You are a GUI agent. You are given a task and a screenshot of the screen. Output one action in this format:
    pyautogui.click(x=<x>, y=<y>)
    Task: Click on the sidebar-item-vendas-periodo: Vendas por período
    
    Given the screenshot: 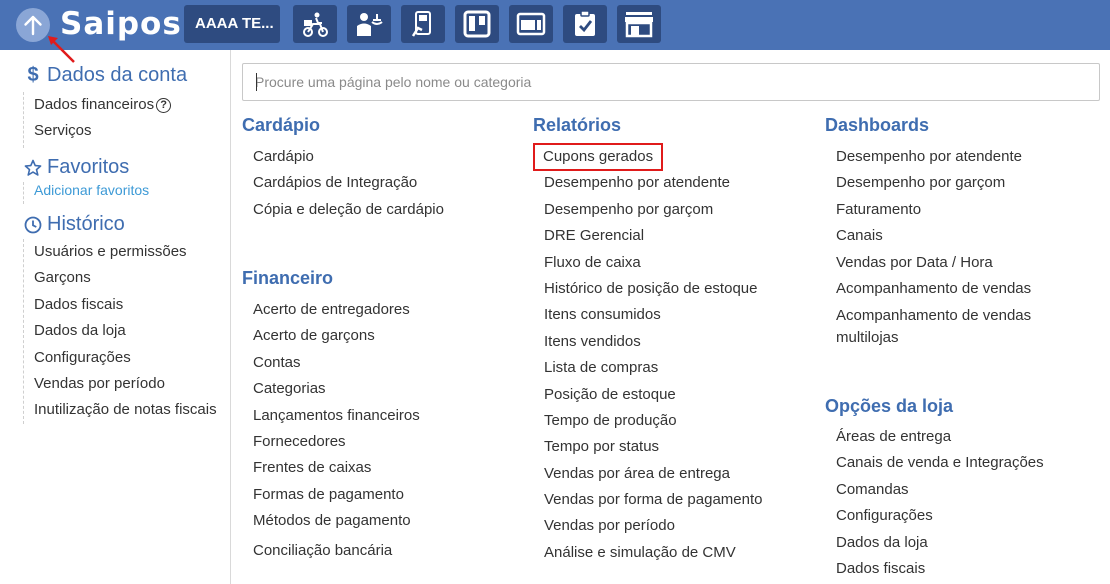 What is the action you would take?
    pyautogui.click(x=125, y=384)
    